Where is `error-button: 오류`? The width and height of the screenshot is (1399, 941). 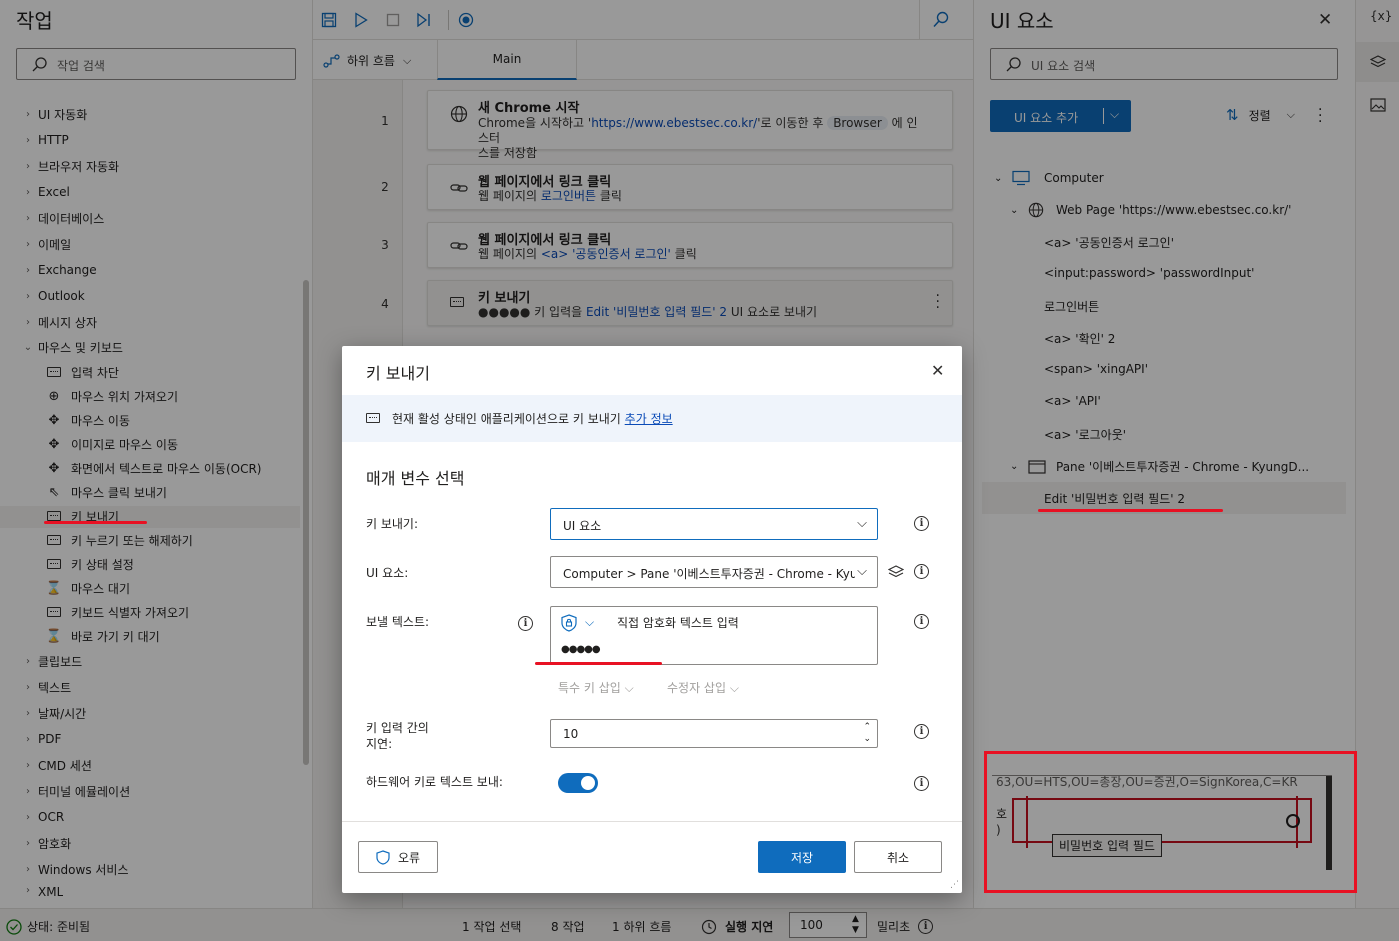 error-button: 오류 is located at coordinates (398, 857).